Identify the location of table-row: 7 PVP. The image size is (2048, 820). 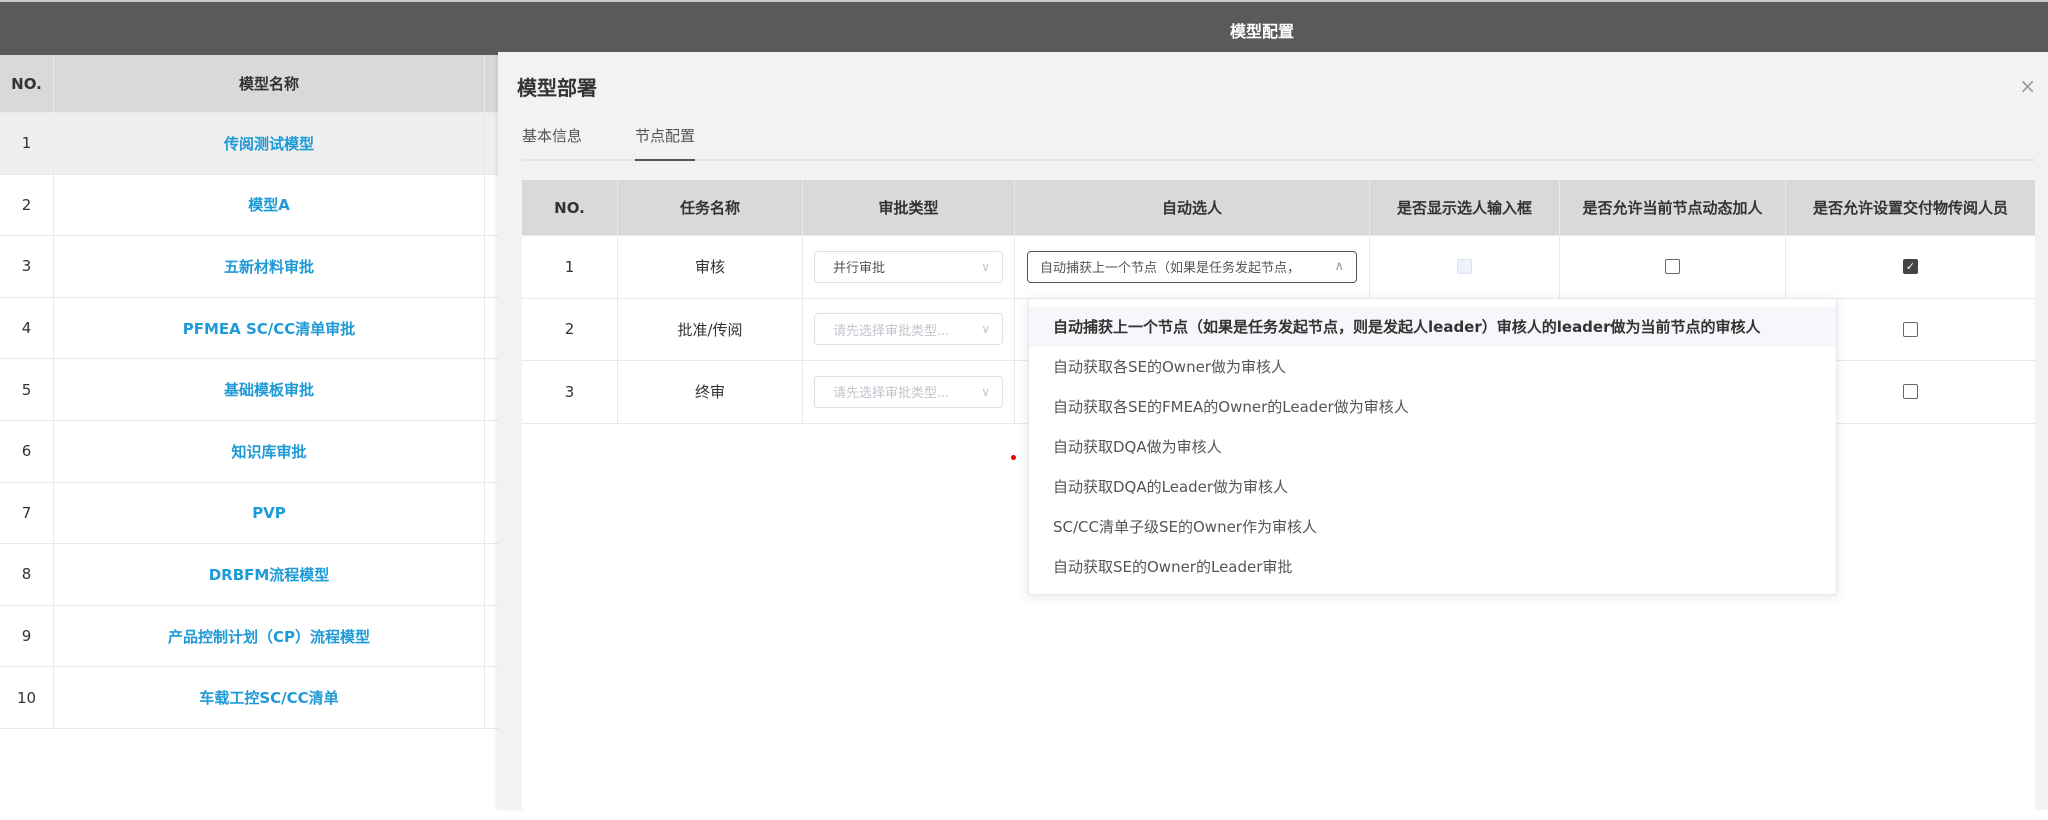
(250, 513).